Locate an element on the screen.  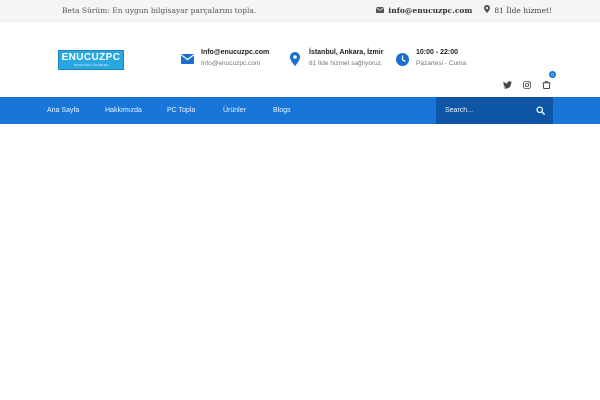
top-email: info@enucuzpc.com is located at coordinates (424, 10).